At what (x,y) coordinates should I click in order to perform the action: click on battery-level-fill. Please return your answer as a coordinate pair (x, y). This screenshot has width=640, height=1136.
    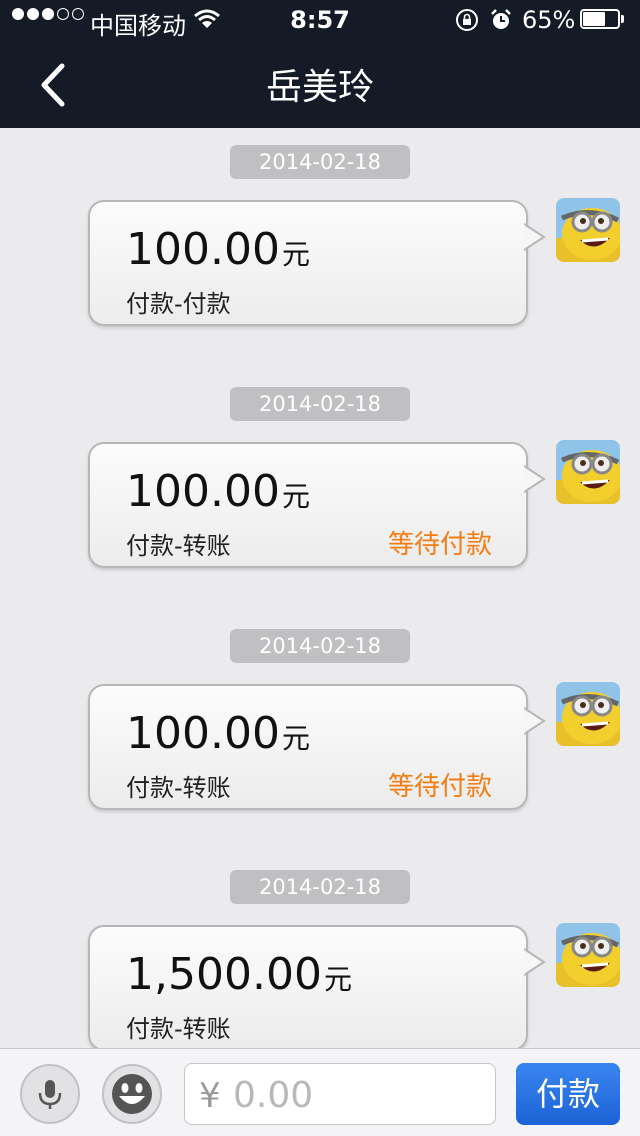
    Looking at the image, I should click on (594, 19).